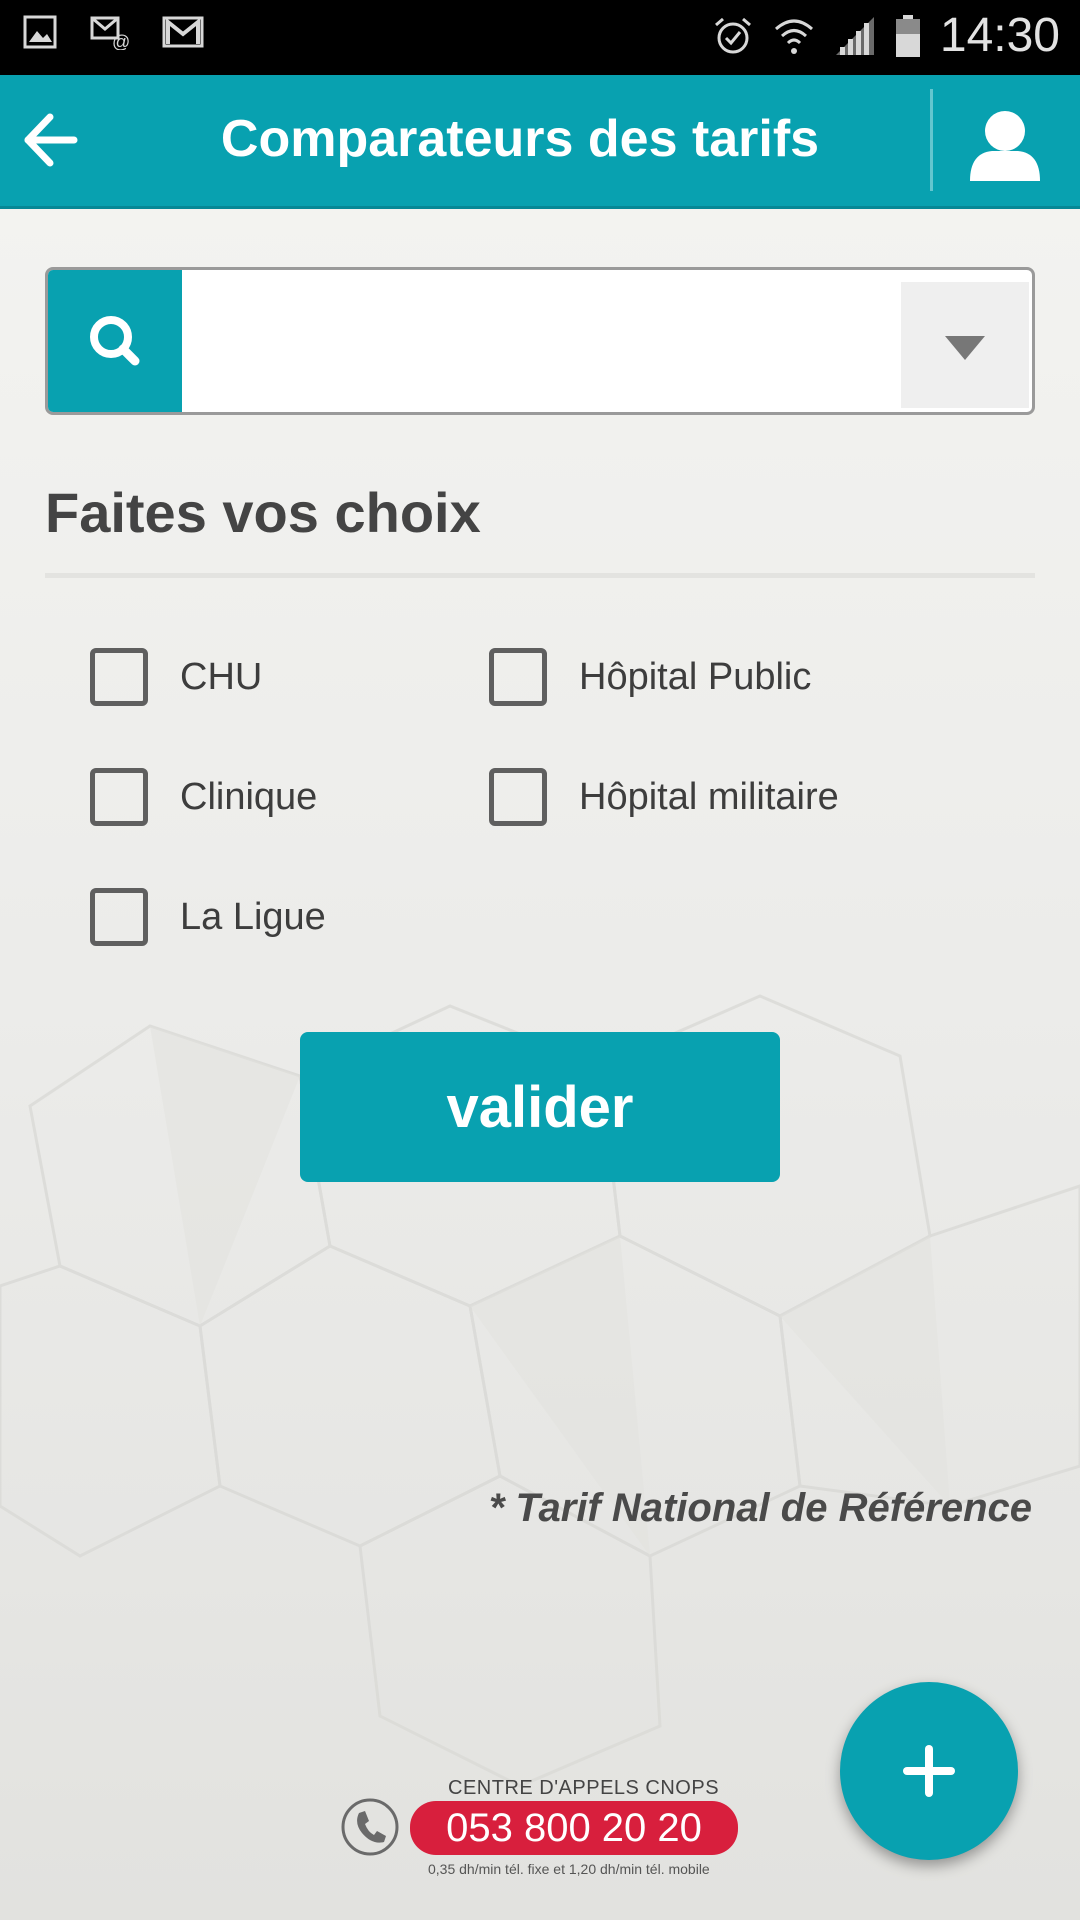 This screenshot has width=1080, height=1920. I want to click on checkbox-clinique: Clinique, so click(203, 797).